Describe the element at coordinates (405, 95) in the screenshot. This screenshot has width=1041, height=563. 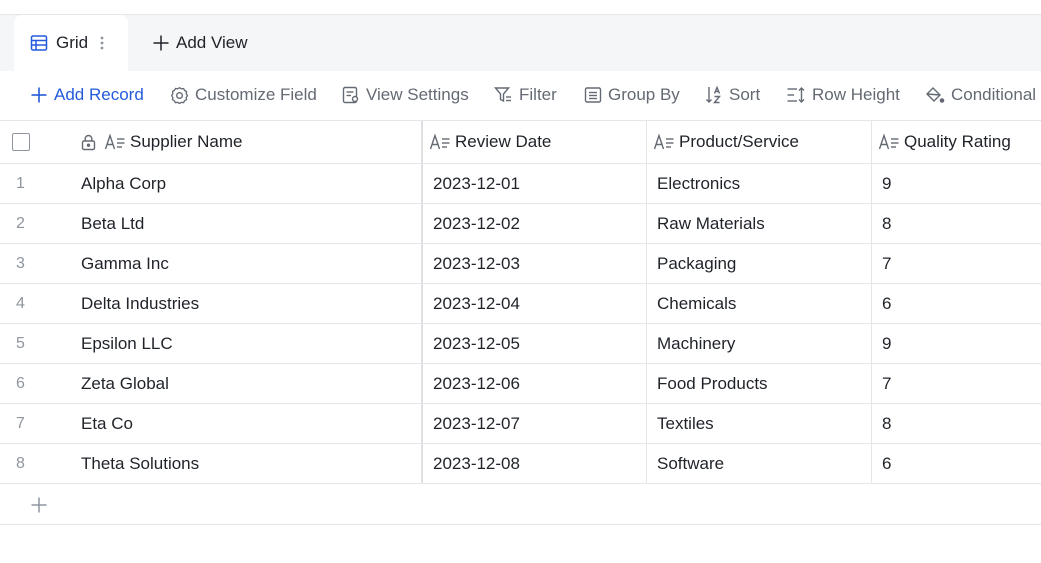
I see `view-settings-button: View Settings` at that location.